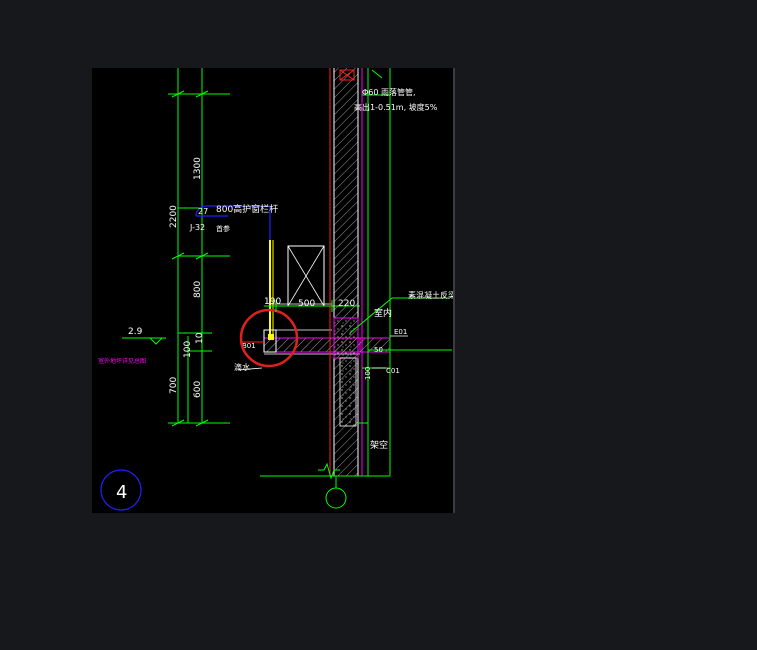 This screenshot has width=757, height=650. I want to click on dim-600: 600, so click(198, 389).